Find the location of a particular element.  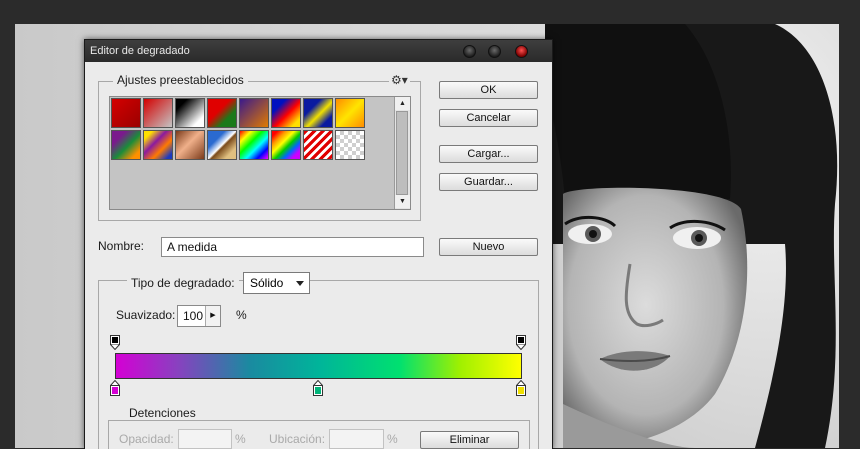

scroll-up-icon: ▲ is located at coordinates (402, 103).